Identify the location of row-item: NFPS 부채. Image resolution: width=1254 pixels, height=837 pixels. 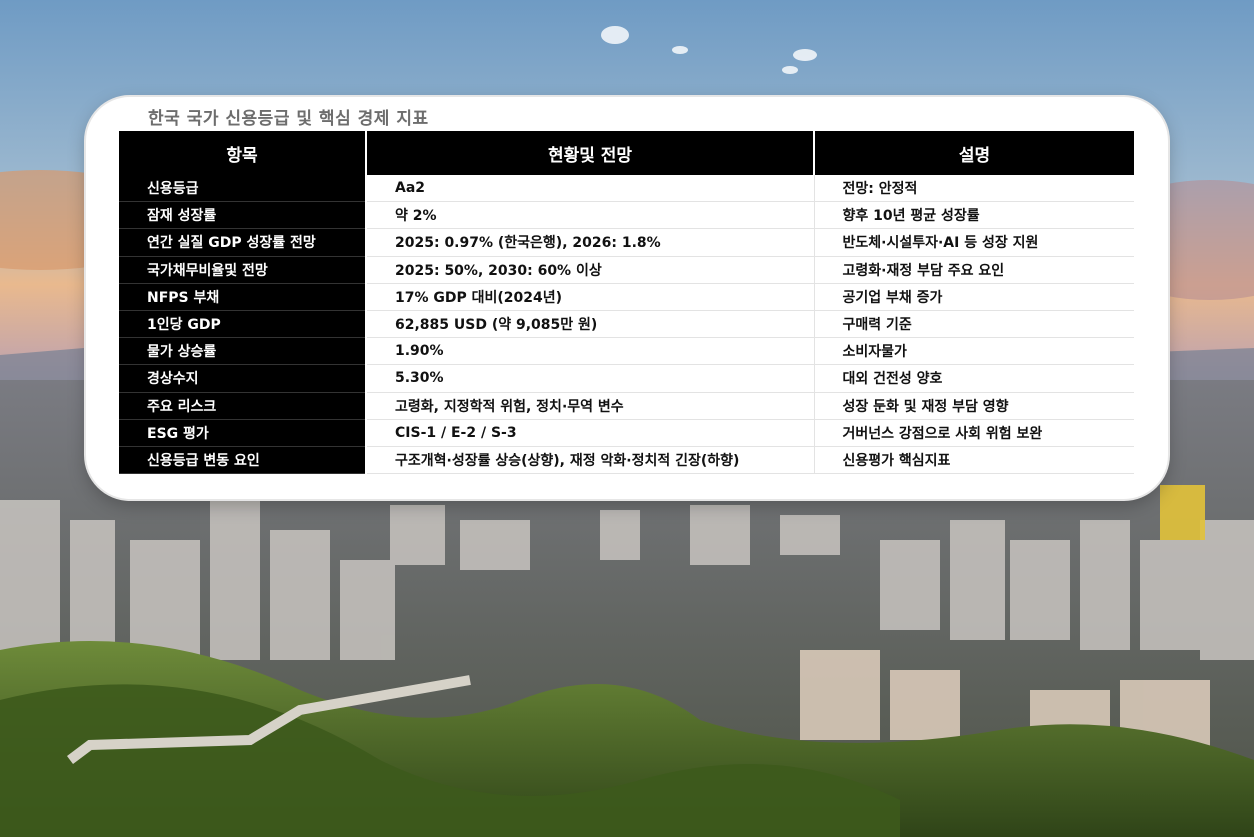
(243, 297).